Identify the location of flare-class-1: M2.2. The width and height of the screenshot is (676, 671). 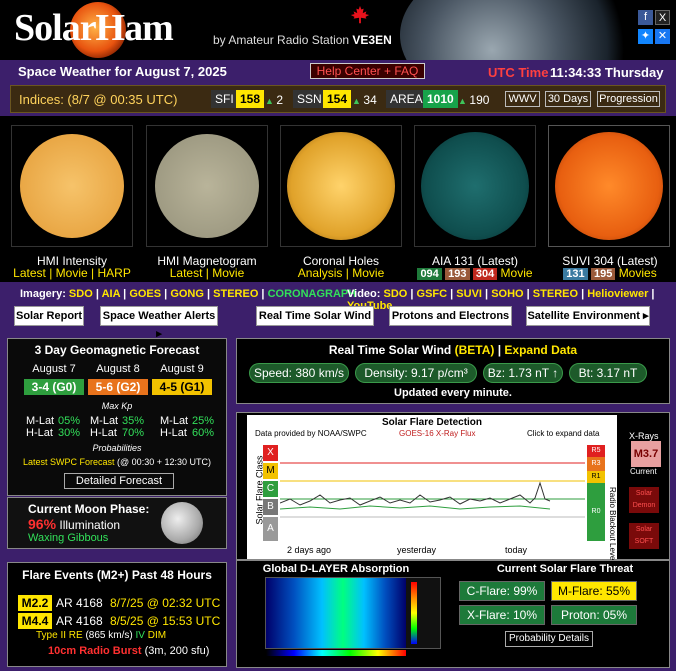
(35, 603).